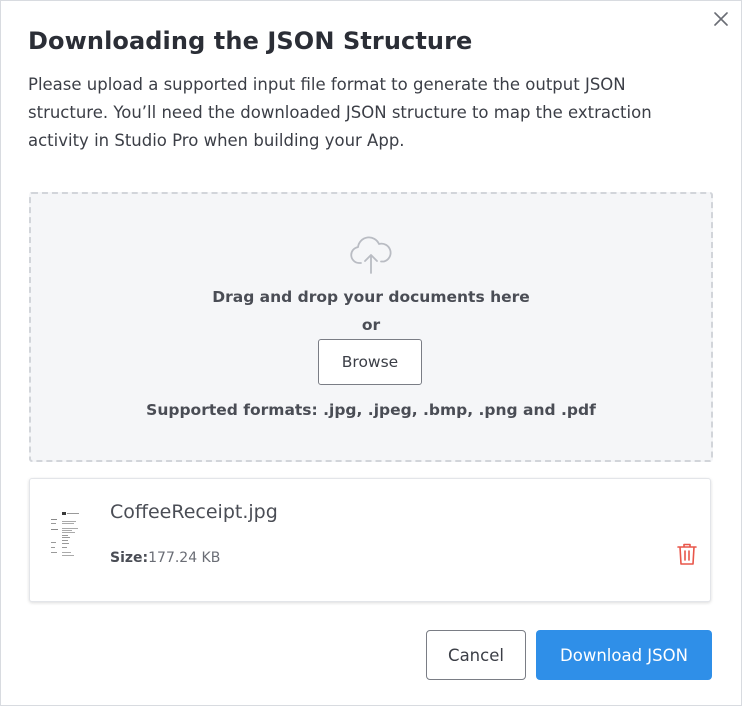 The width and height of the screenshot is (742, 706). I want to click on drag-drop-text: Drag and drop your documents here, so click(371, 297).